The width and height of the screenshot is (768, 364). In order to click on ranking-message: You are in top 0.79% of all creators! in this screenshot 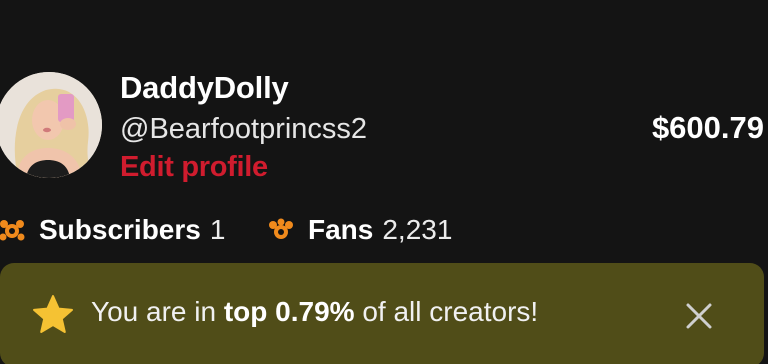, I will do `click(314, 312)`.